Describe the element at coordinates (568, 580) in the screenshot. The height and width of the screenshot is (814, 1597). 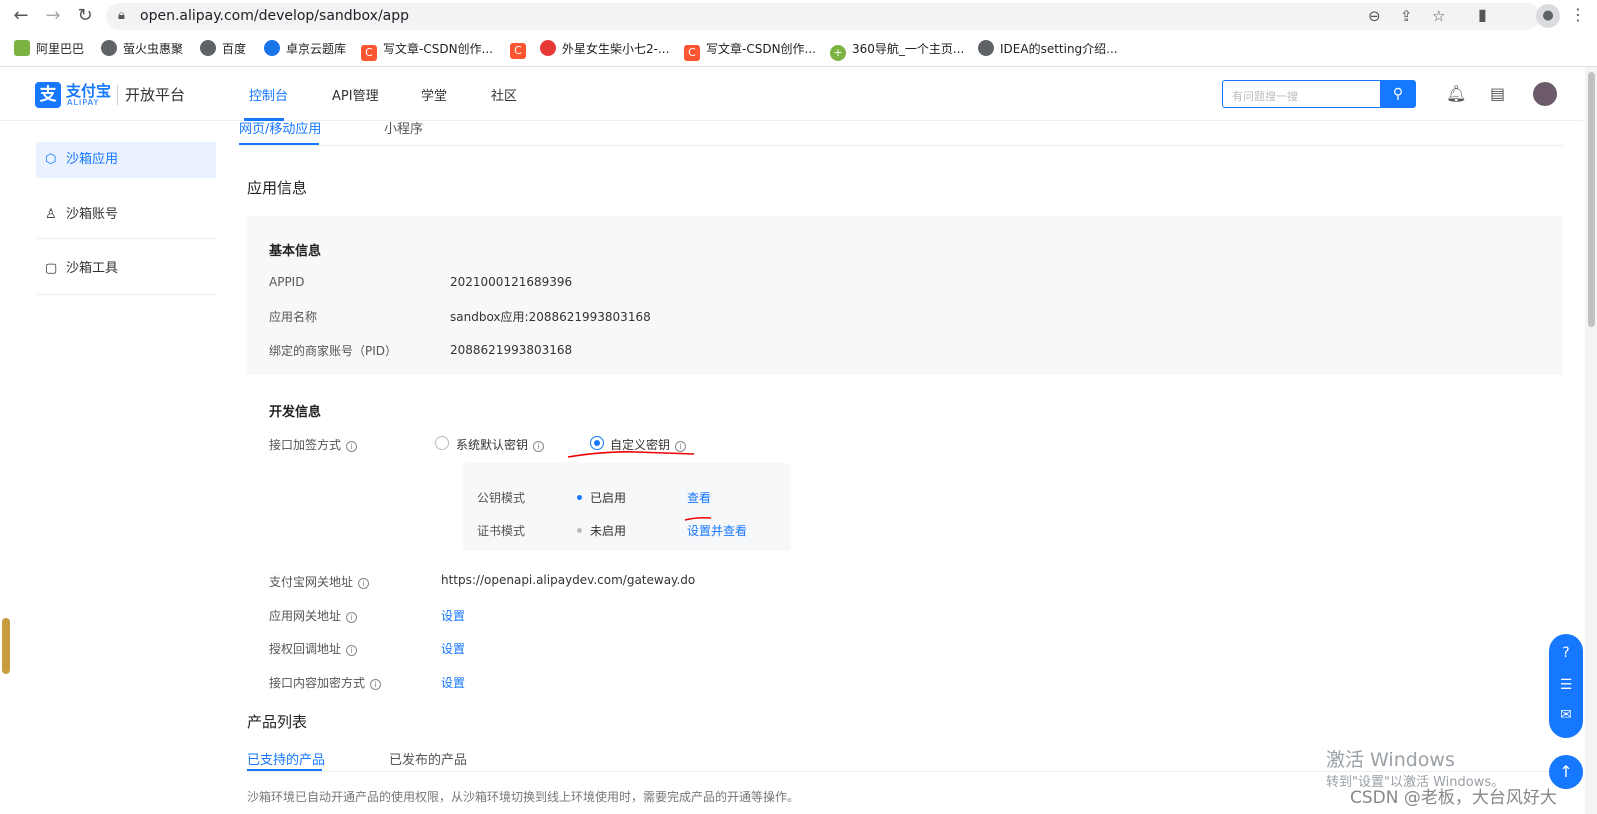
I see `gateway-value: https://openapi.alipaydev.com/gateway.do` at that location.